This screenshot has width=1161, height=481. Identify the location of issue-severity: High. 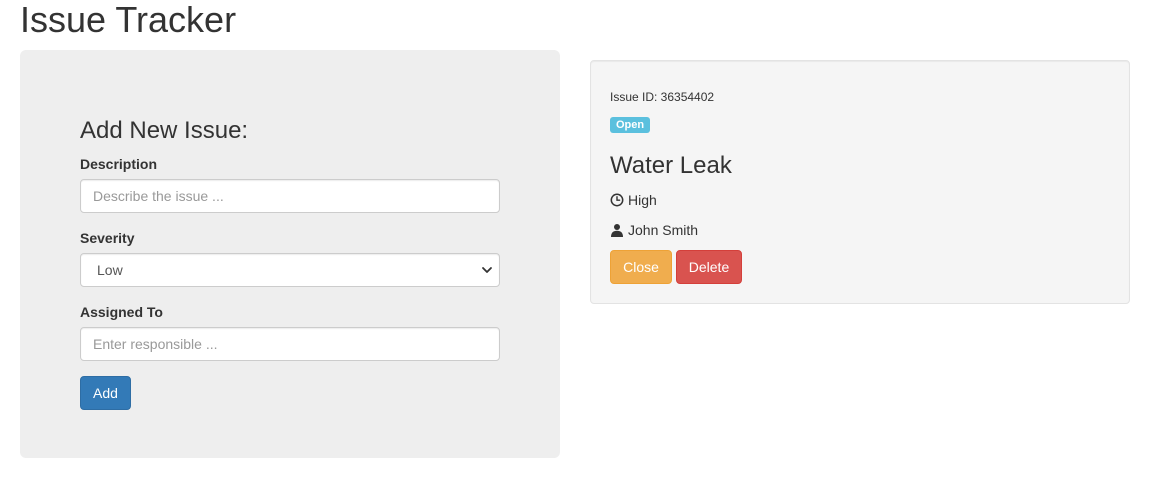
(633, 200).